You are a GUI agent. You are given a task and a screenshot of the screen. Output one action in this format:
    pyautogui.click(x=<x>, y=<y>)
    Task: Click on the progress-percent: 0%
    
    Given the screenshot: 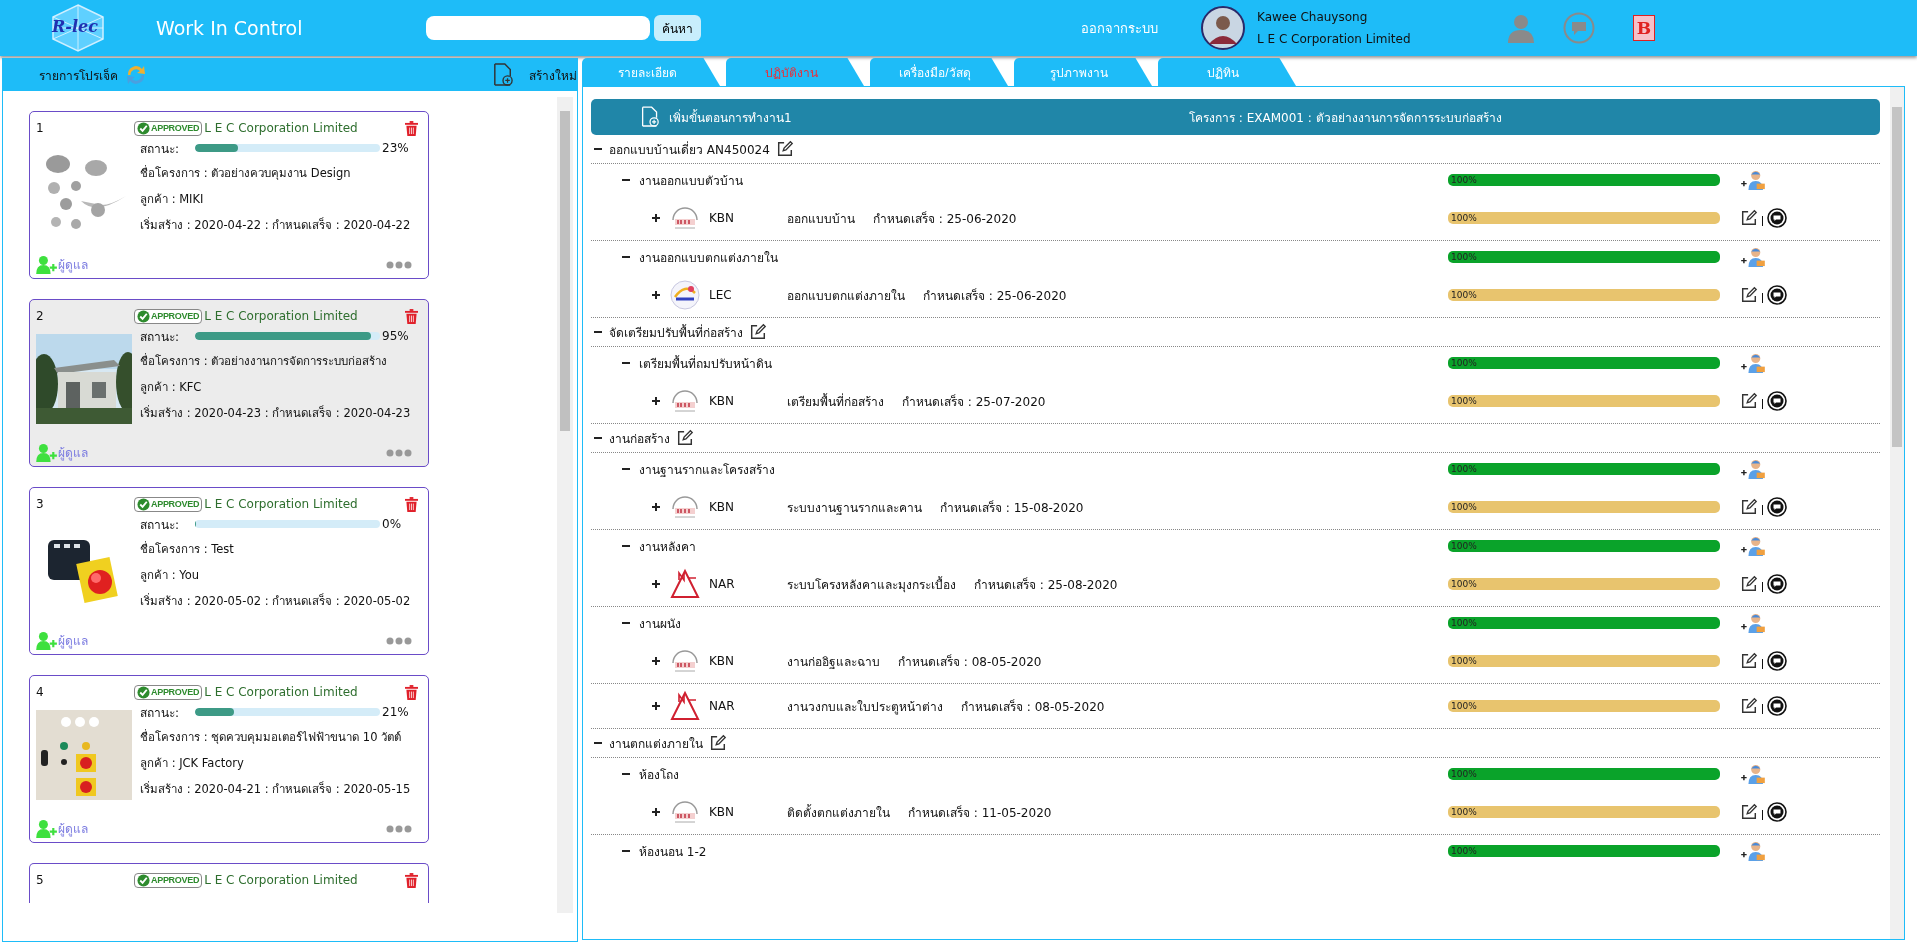 What is the action you would take?
    pyautogui.click(x=392, y=524)
    